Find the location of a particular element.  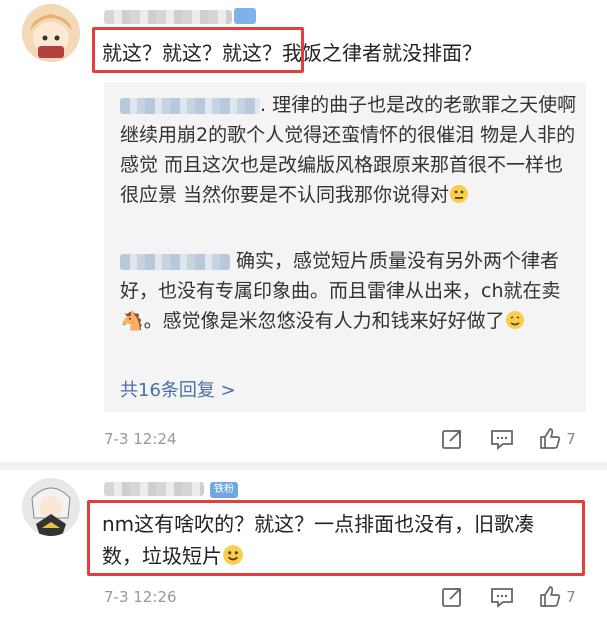

comment-text: nm这有啥吹的？就这？一点排面也没有，旧歌凑 数，垃圾短片 is located at coordinates (318, 540).